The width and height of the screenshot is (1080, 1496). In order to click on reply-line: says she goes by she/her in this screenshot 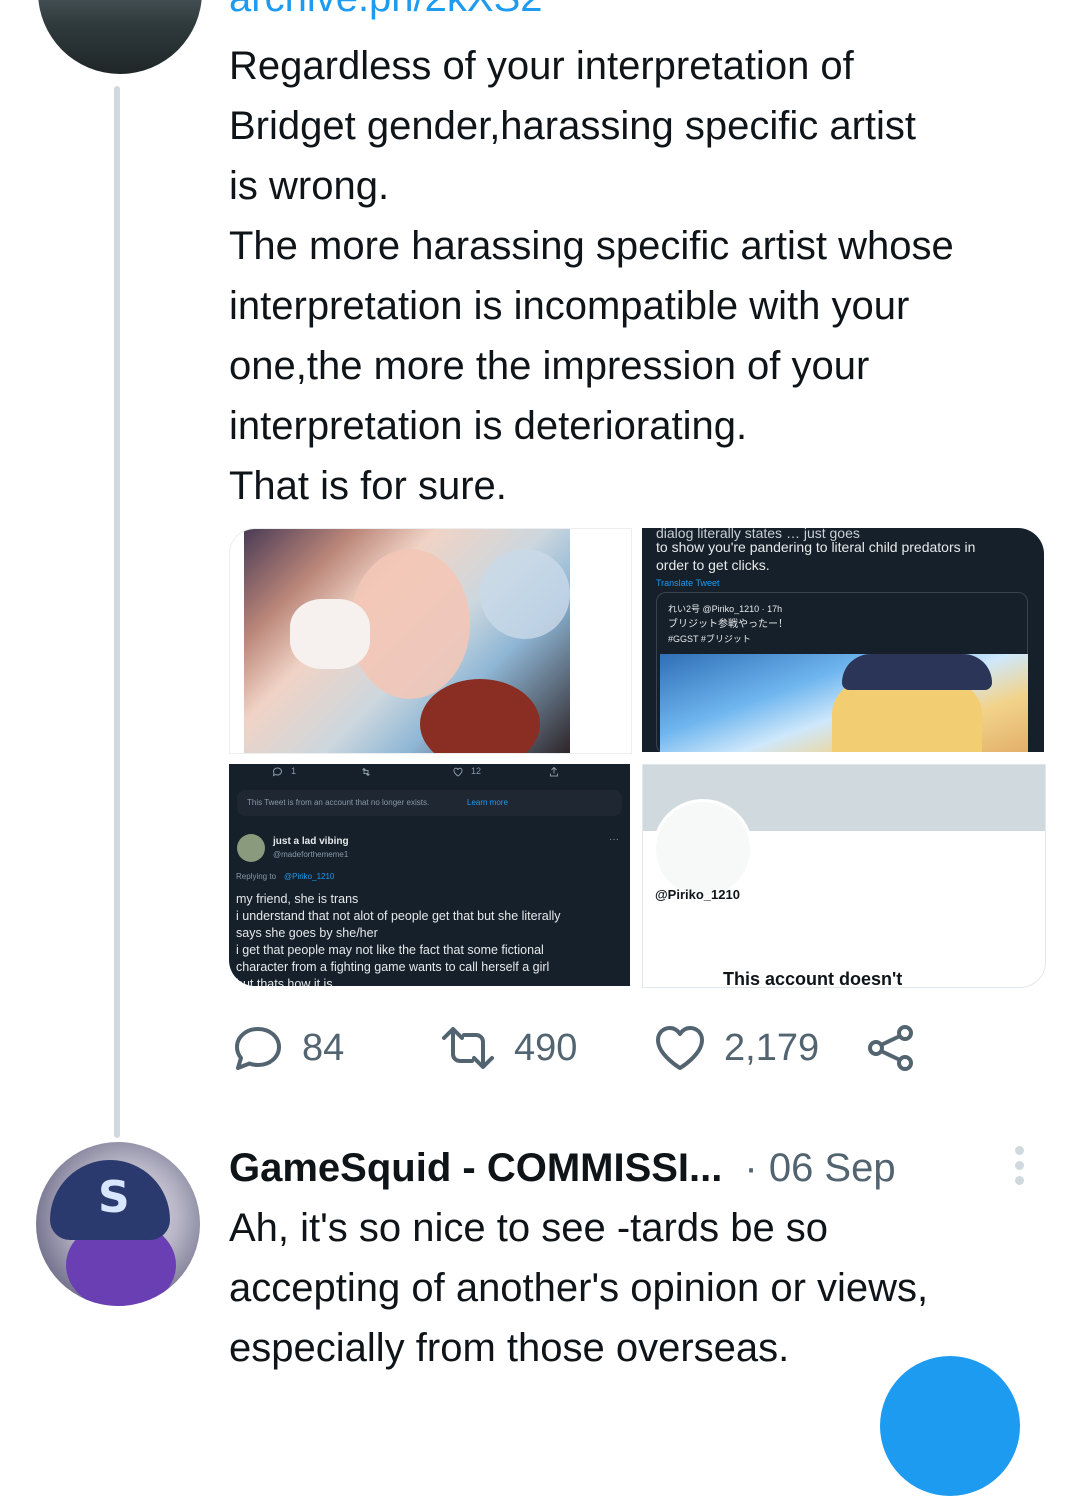, I will do `click(307, 933)`.